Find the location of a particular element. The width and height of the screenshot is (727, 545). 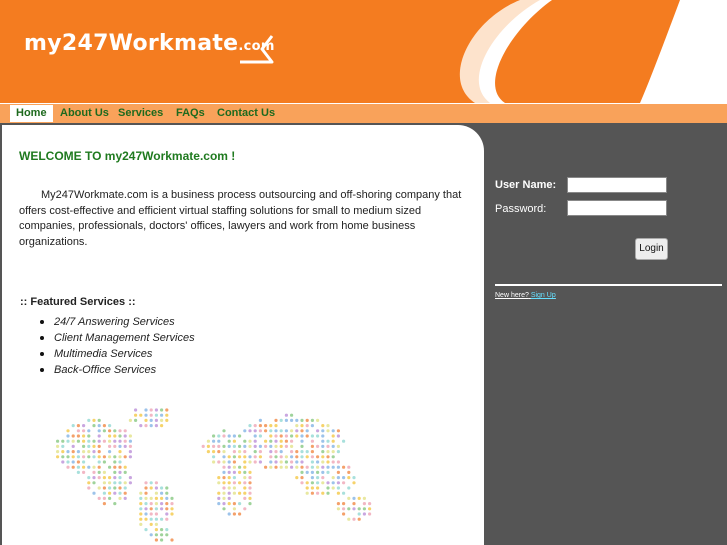

main-nav: Home About Us Services FAQs Contact Us is located at coordinates (363, 113).